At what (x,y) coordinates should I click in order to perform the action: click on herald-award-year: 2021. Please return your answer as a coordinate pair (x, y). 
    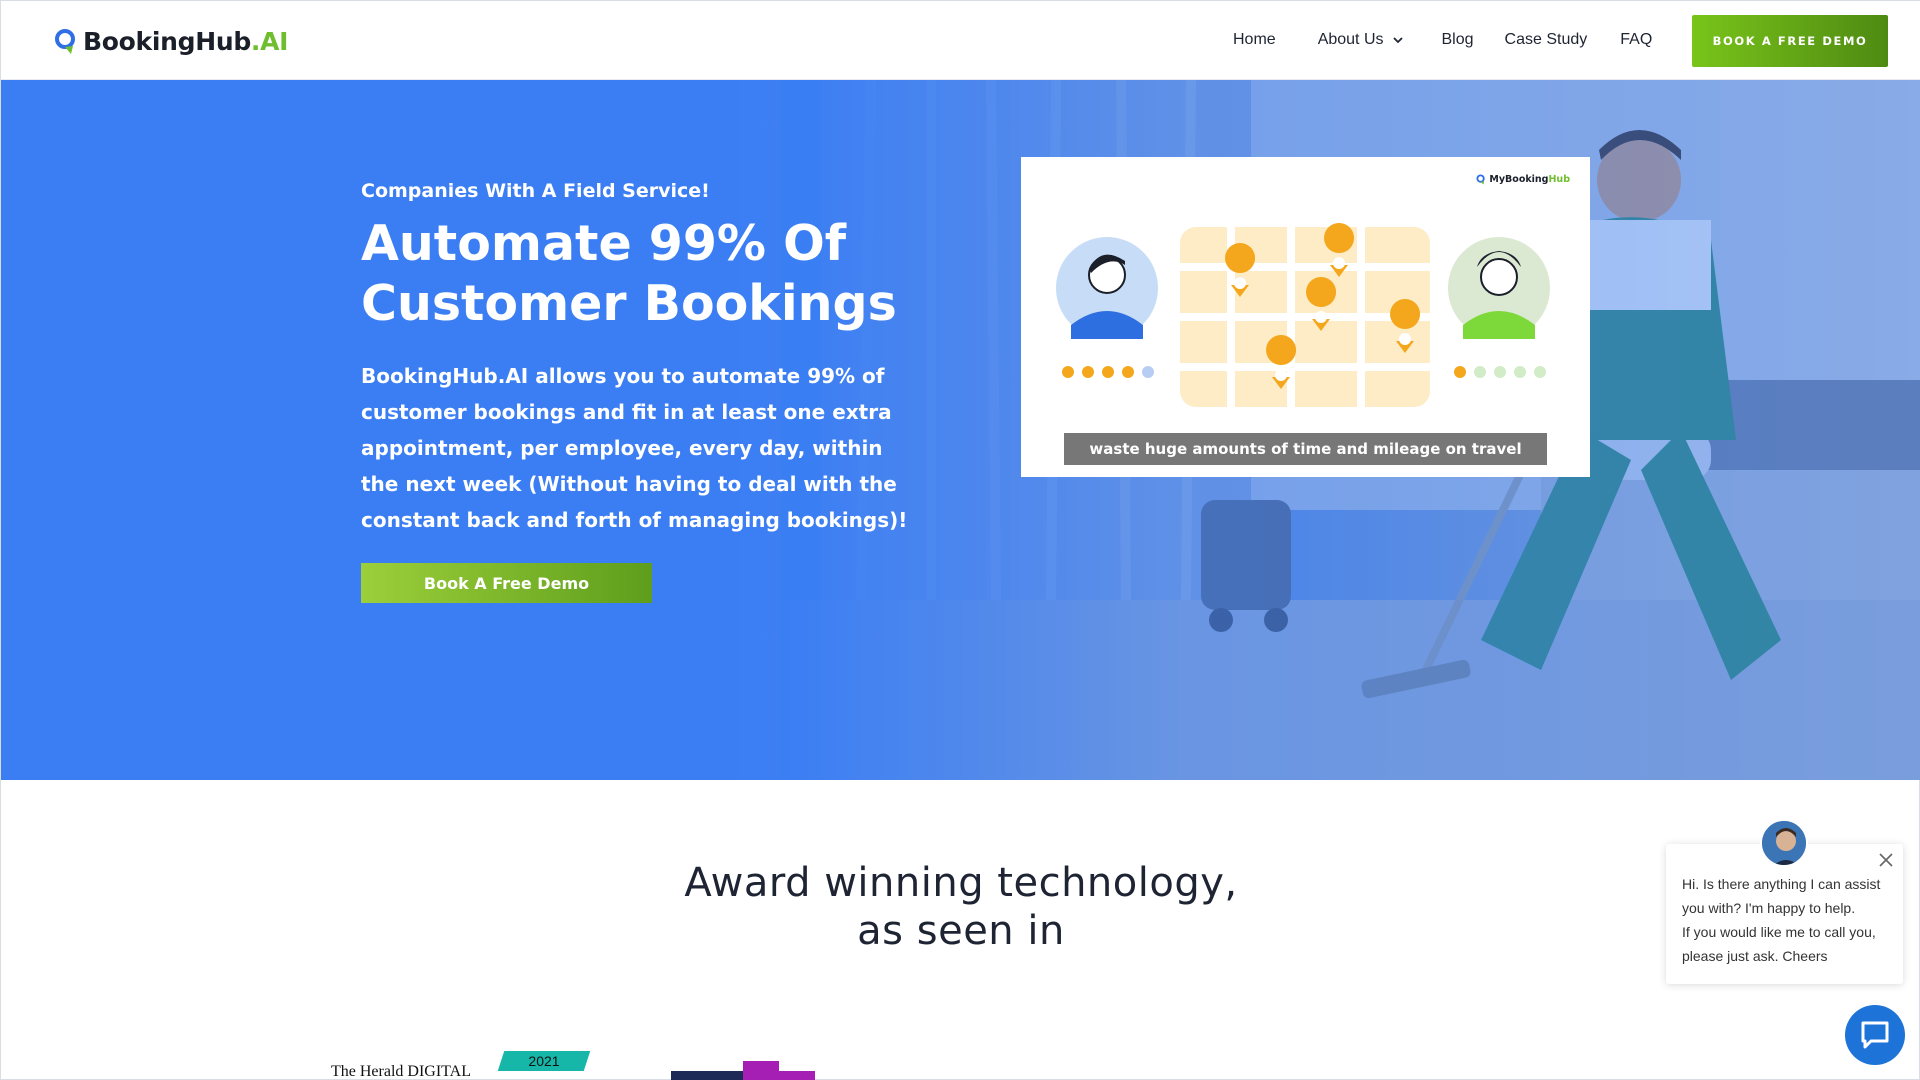
    Looking at the image, I should click on (544, 1061).